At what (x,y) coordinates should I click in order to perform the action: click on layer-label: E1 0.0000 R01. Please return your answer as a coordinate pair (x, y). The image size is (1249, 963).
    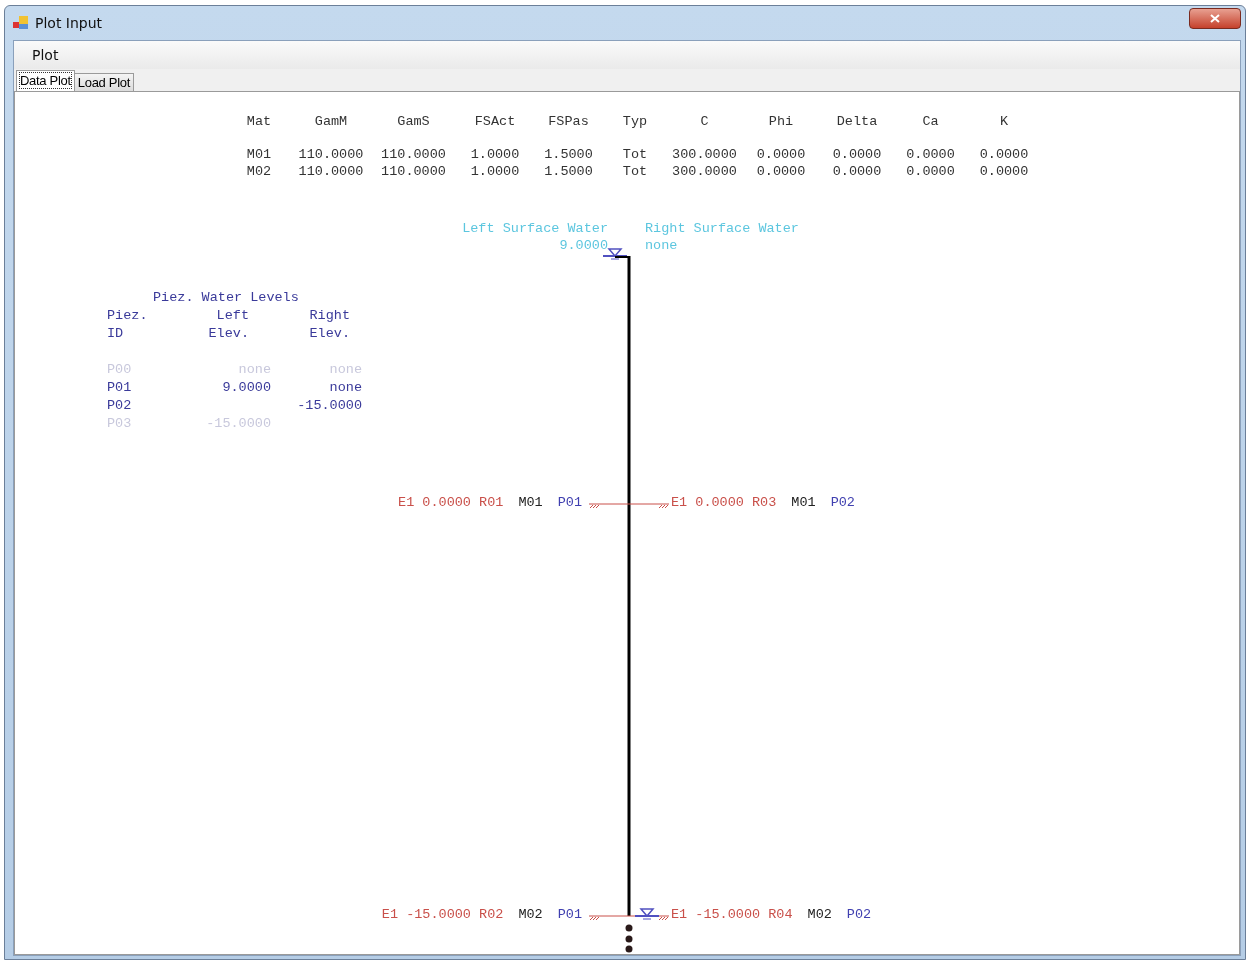
    Looking at the image, I should click on (451, 502).